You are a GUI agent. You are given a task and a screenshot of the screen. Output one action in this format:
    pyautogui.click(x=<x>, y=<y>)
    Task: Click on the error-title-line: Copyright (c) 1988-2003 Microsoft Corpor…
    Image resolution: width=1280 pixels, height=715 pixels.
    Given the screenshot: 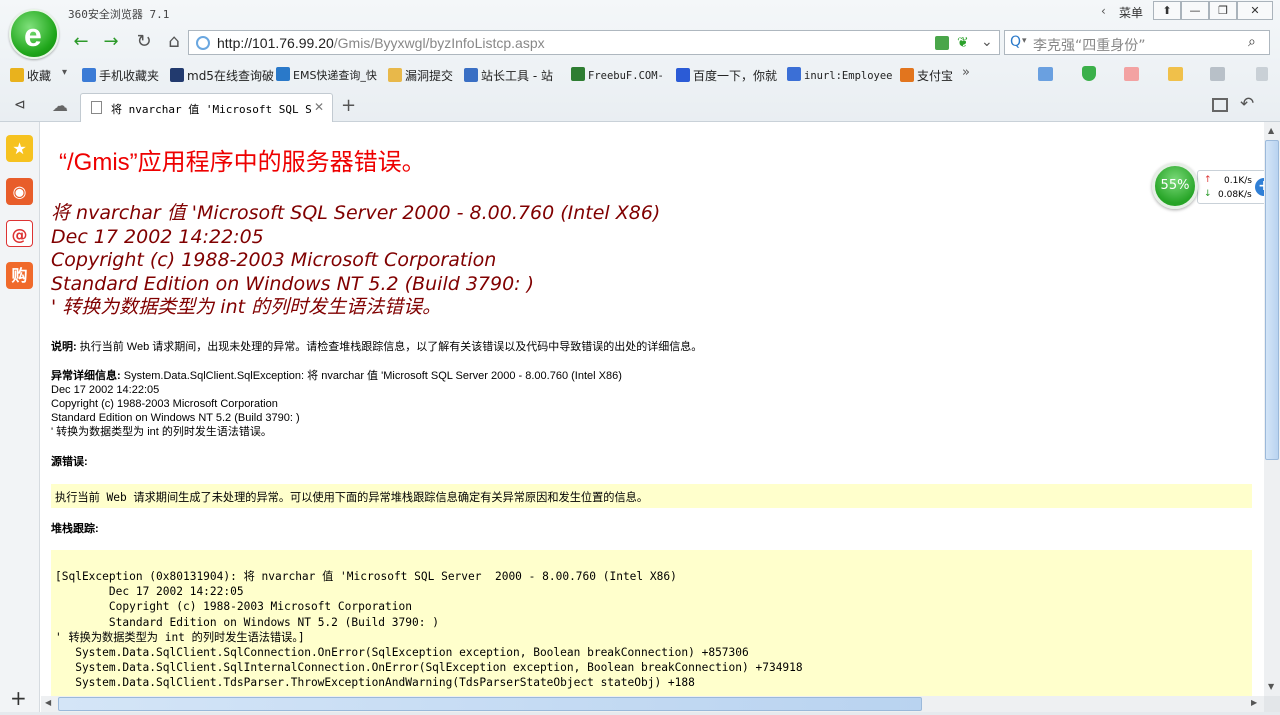 What is the action you would take?
    pyautogui.click(x=274, y=260)
    